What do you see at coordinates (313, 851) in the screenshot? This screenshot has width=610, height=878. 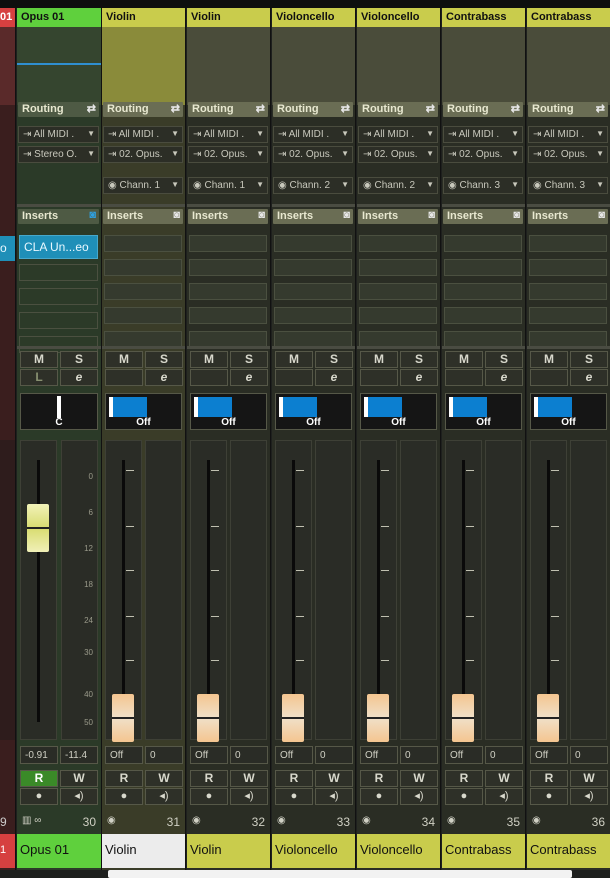 I see `channel-name: Violoncello` at bounding box center [313, 851].